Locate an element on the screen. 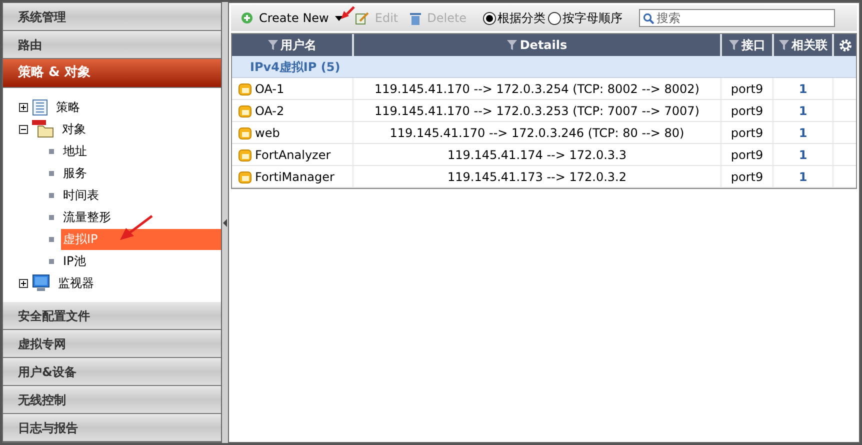 The image size is (862, 445). tree-item: 监视器 is located at coordinates (76, 283).